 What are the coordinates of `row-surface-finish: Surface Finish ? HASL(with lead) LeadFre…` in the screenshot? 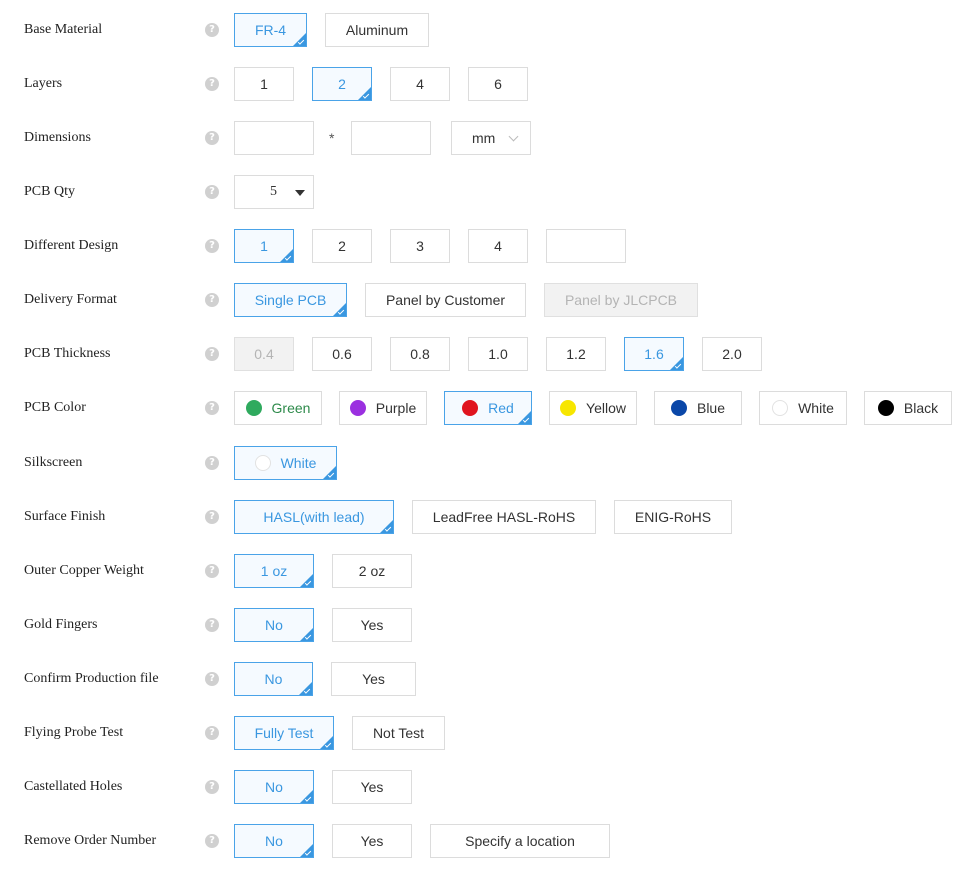 It's located at (490, 517).